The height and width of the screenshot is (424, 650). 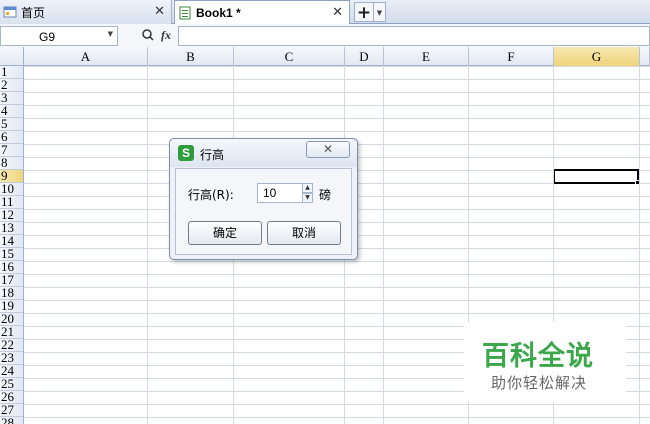 I want to click on watermark-logo: 百科全说 助你轻松解决, so click(x=545, y=362).